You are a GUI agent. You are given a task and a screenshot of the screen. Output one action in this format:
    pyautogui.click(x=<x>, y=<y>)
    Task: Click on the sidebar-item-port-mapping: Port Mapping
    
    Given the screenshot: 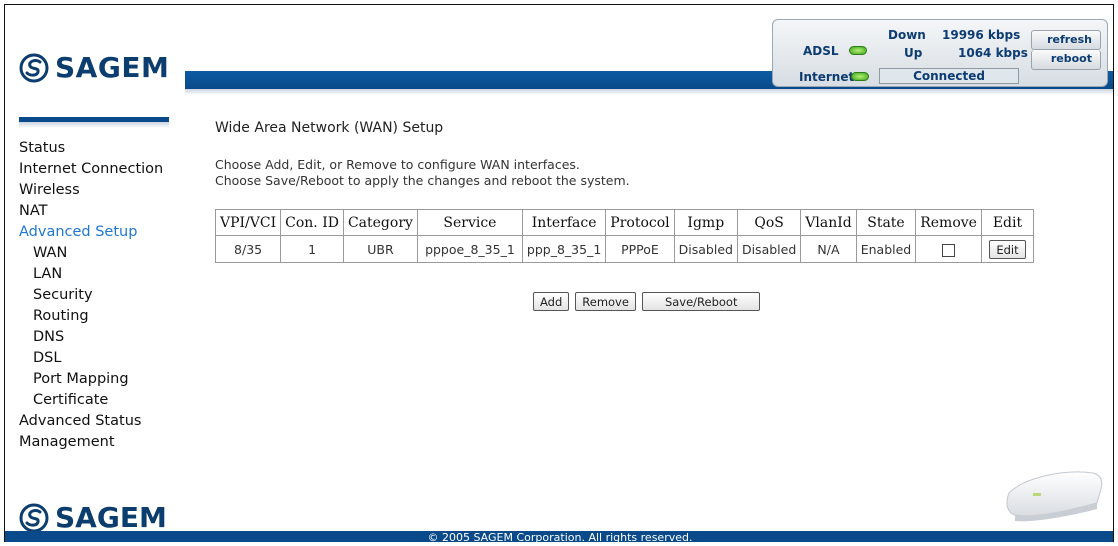 What is the action you would take?
    pyautogui.click(x=99, y=379)
    